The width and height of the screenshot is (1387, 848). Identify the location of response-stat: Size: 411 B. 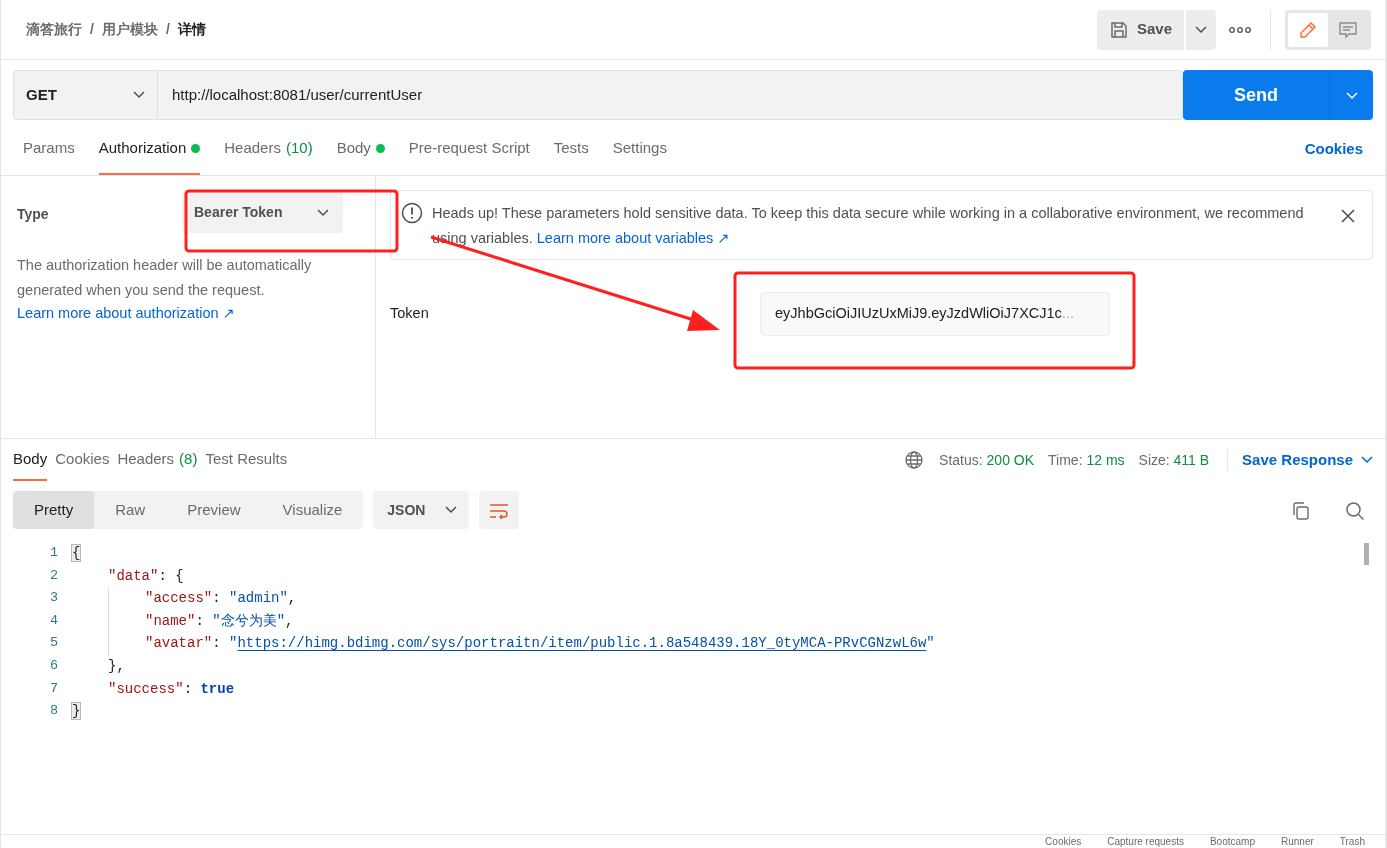
(1174, 460).